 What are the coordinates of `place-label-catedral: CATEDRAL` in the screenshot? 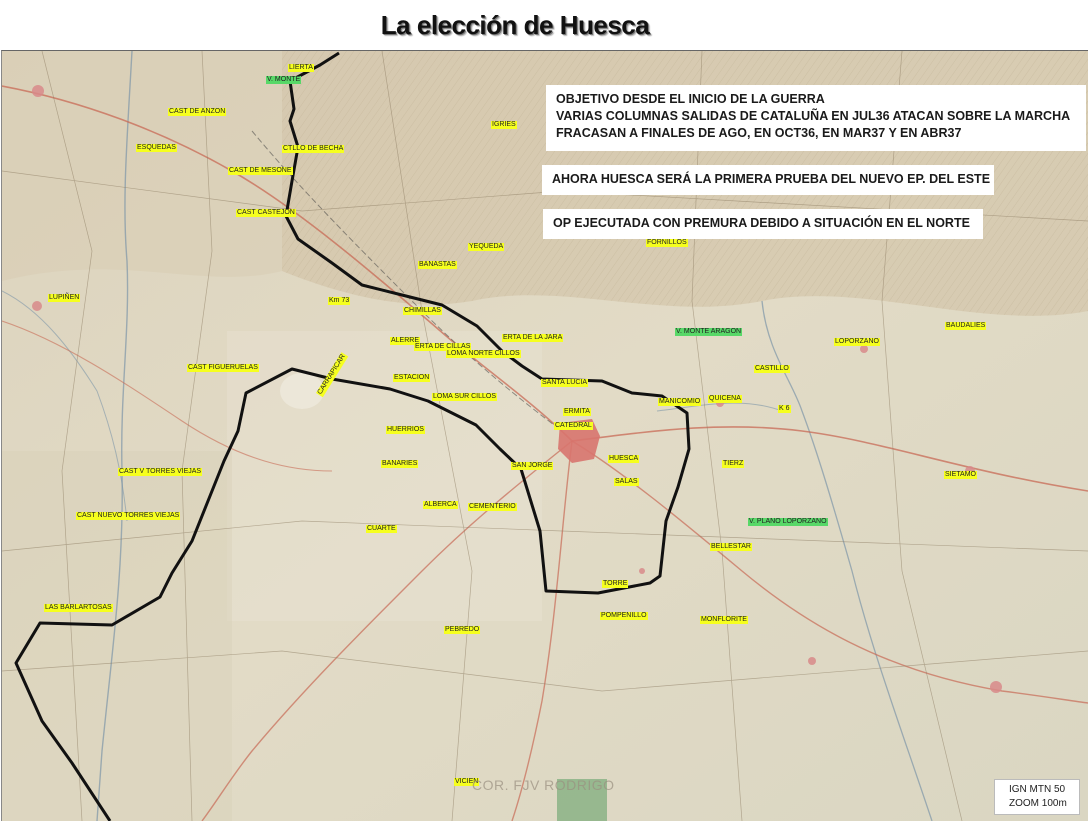 It's located at (573, 426).